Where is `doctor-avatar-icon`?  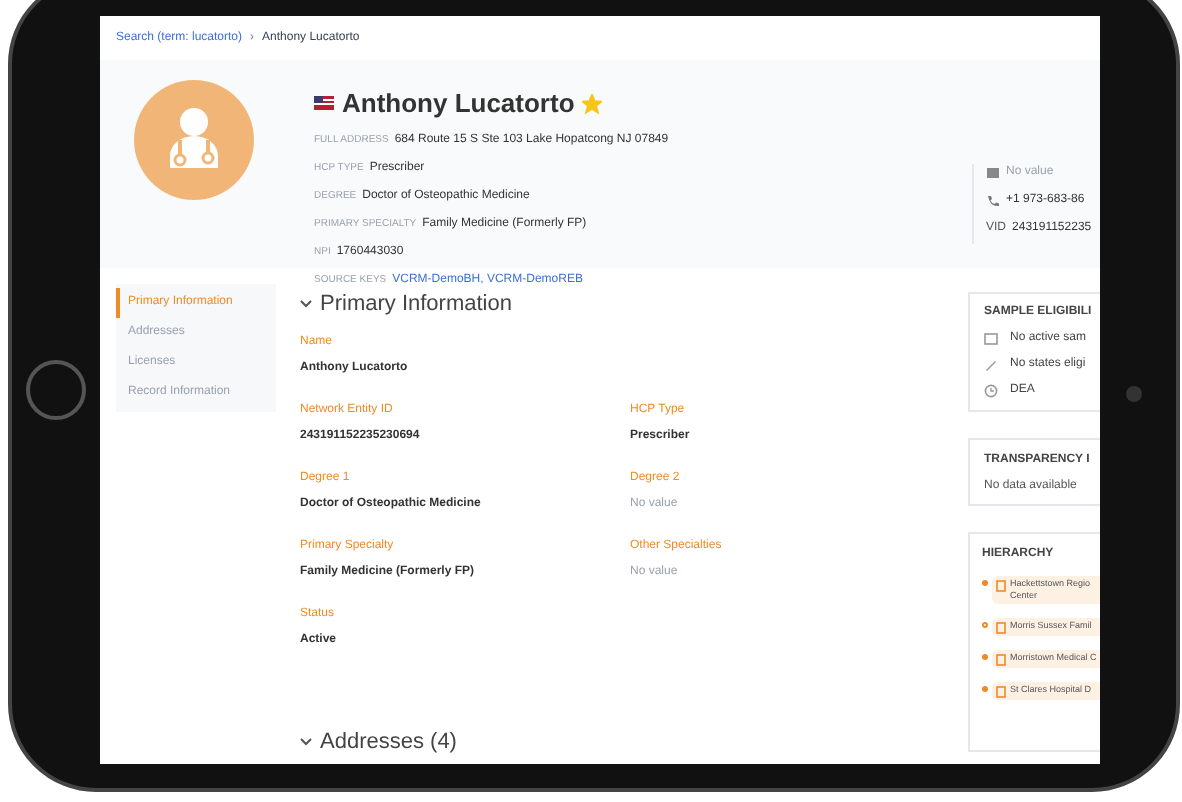
doctor-avatar-icon is located at coordinates (194, 140).